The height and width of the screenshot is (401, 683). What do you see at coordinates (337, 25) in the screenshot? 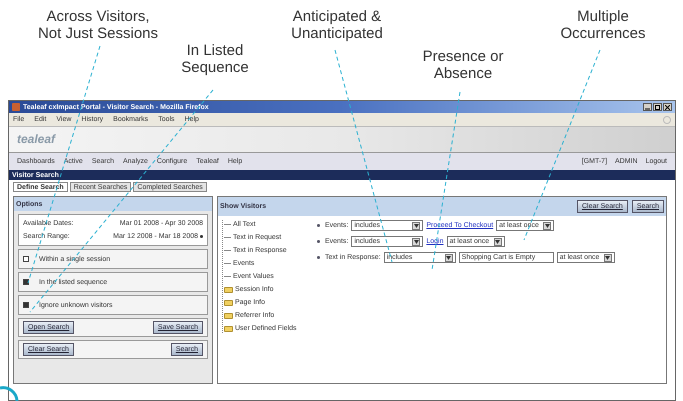
I see `callout-label: Anticipated & Unanticipated` at bounding box center [337, 25].